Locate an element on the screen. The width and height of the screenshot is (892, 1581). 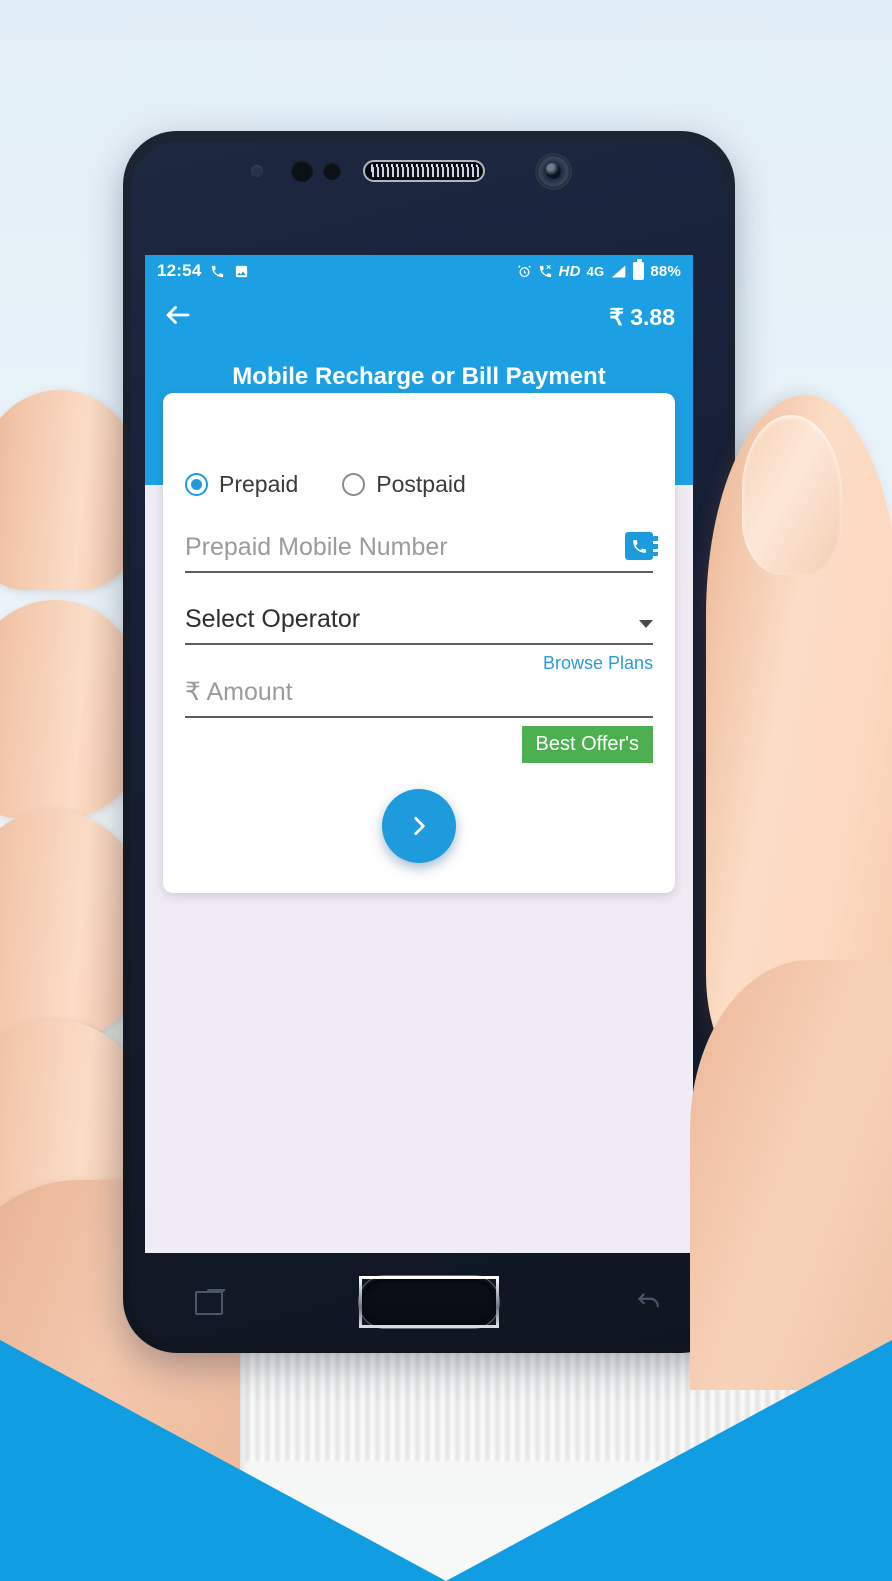
thumbnail is located at coordinates (792, 495).